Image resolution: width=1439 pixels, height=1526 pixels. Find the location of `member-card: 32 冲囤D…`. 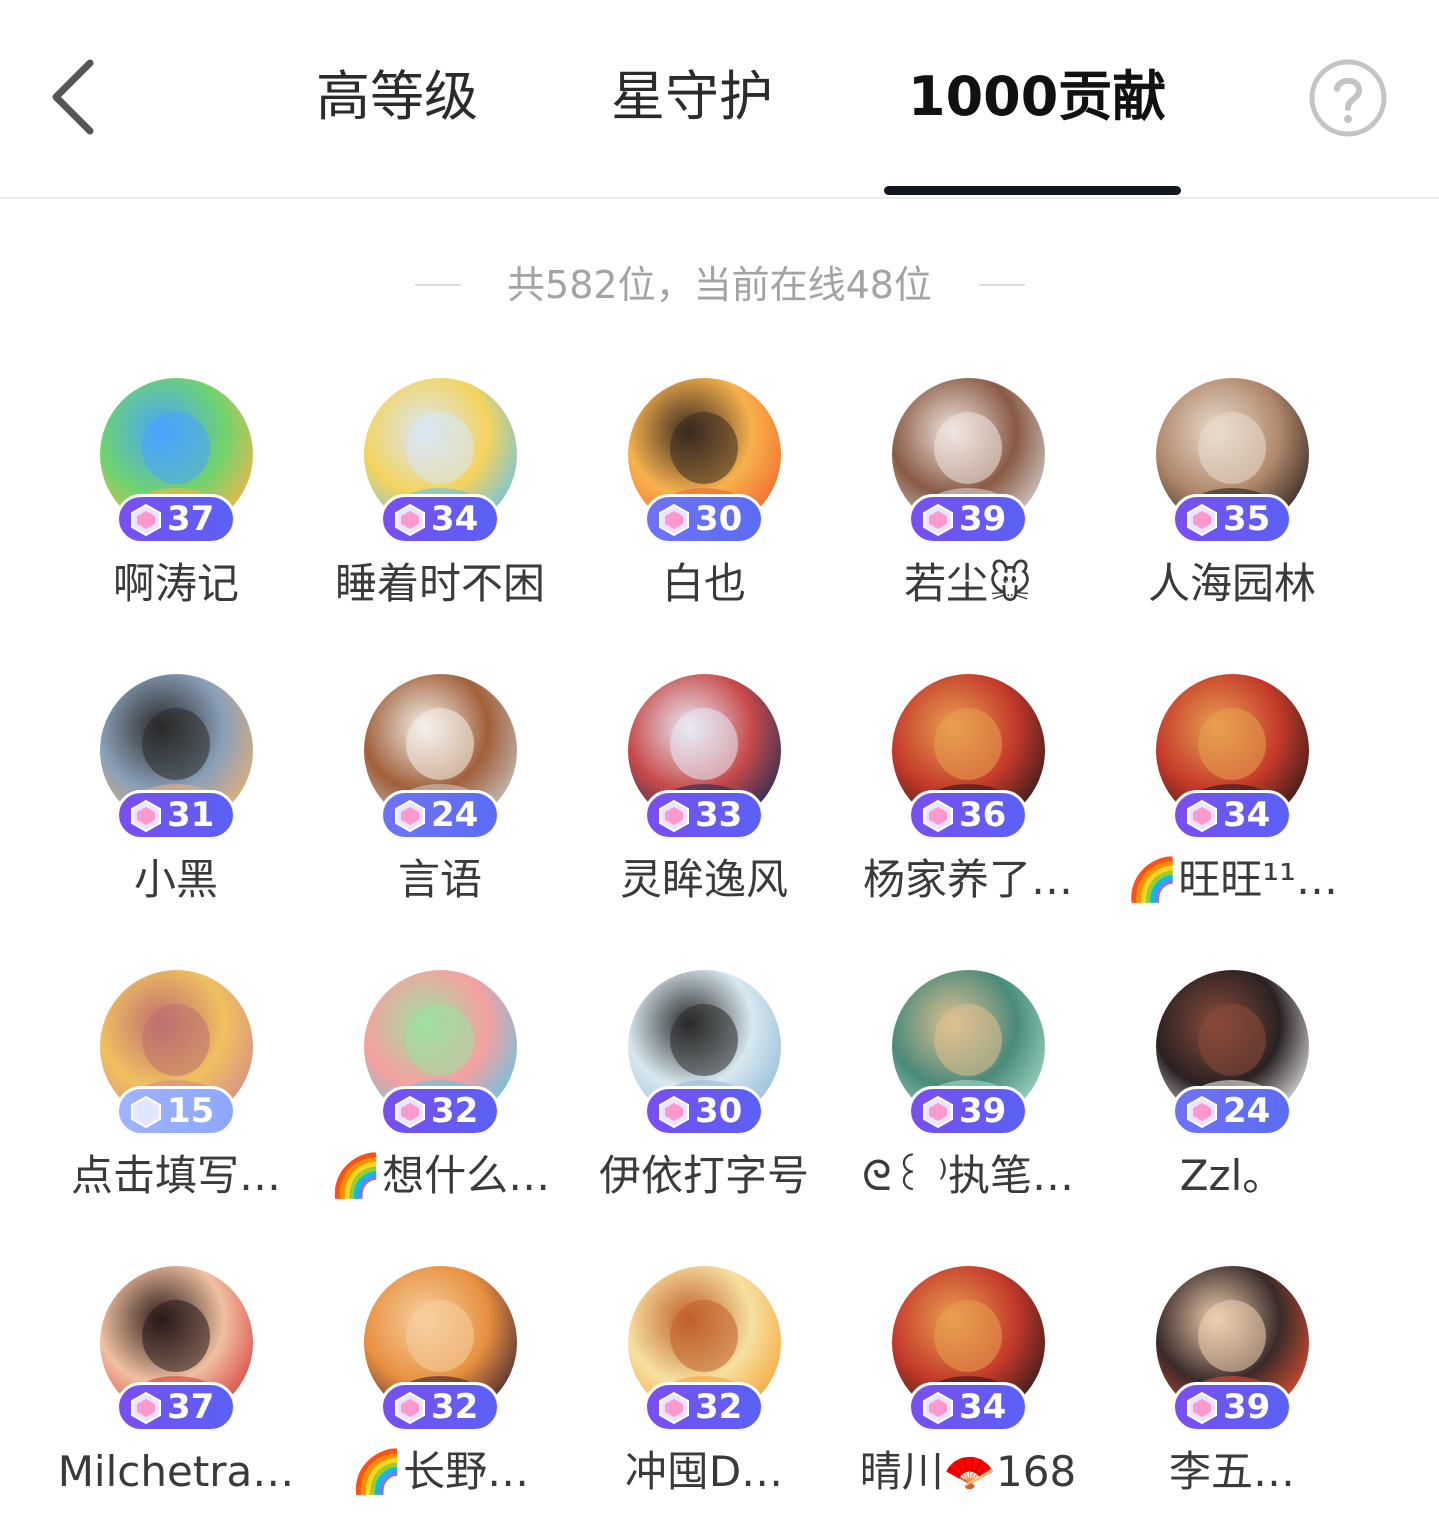

member-card: 32 冲囤D… is located at coordinates (704, 1396).